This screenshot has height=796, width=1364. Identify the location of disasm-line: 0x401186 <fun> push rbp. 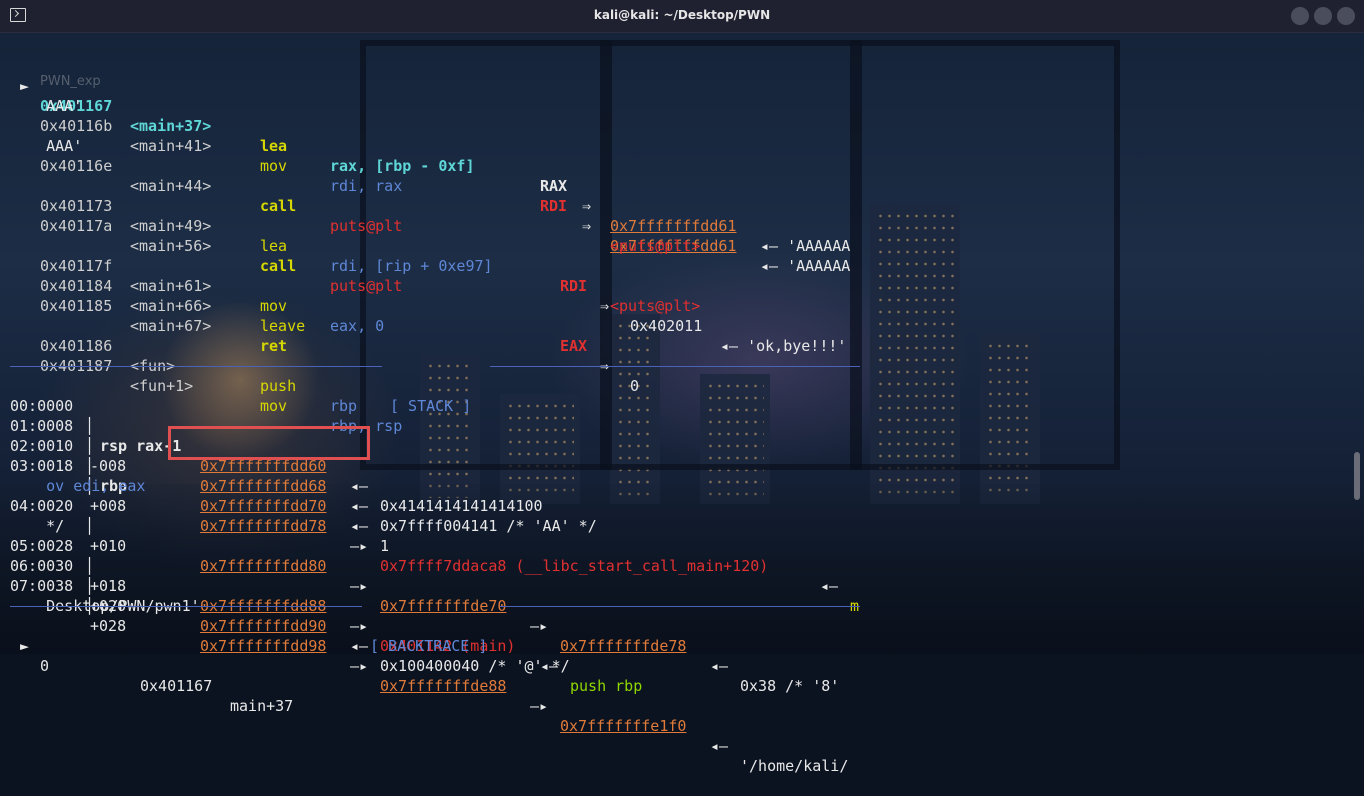
(199, 376).